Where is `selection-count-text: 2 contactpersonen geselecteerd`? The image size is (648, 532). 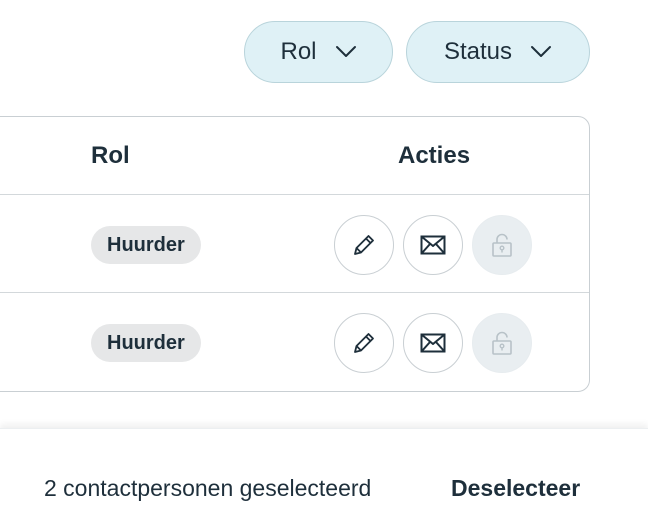 selection-count-text: 2 contactpersonen geselecteerd is located at coordinates (208, 488).